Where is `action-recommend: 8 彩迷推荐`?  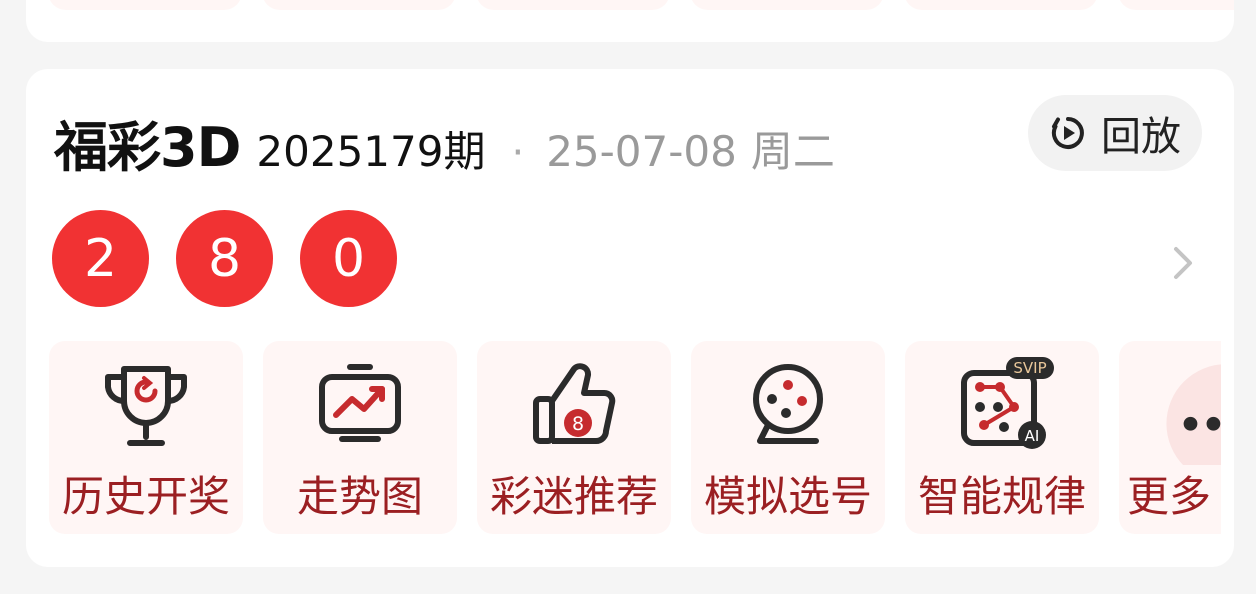 action-recommend: 8 彩迷推荐 is located at coordinates (574, 437).